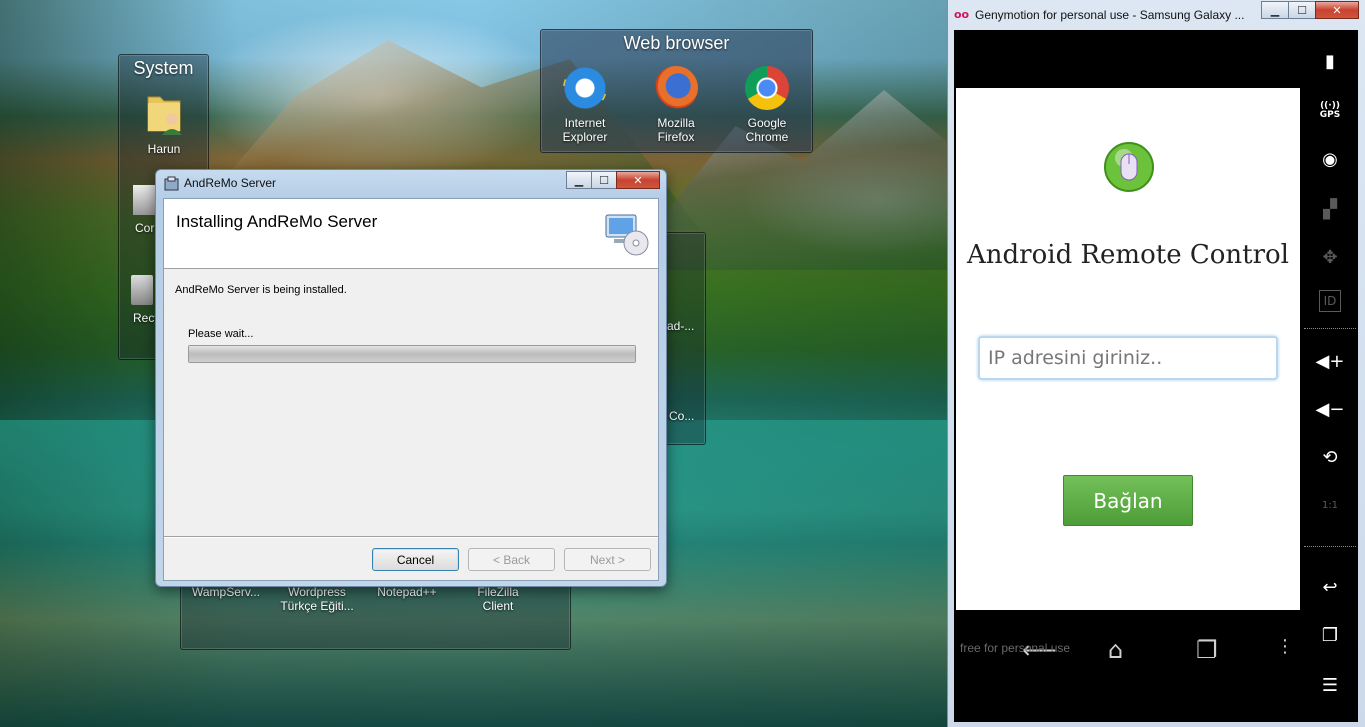 This screenshot has height=727, width=1365. What do you see at coordinates (585, 137) in the screenshot?
I see `internet-explorer-label-2: Explorer` at bounding box center [585, 137].